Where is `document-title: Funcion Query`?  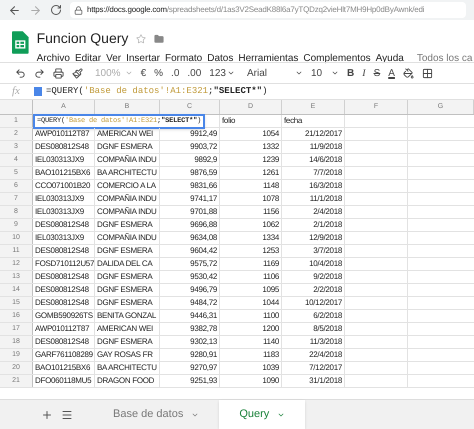
document-title: Funcion Query is located at coordinates (82, 38).